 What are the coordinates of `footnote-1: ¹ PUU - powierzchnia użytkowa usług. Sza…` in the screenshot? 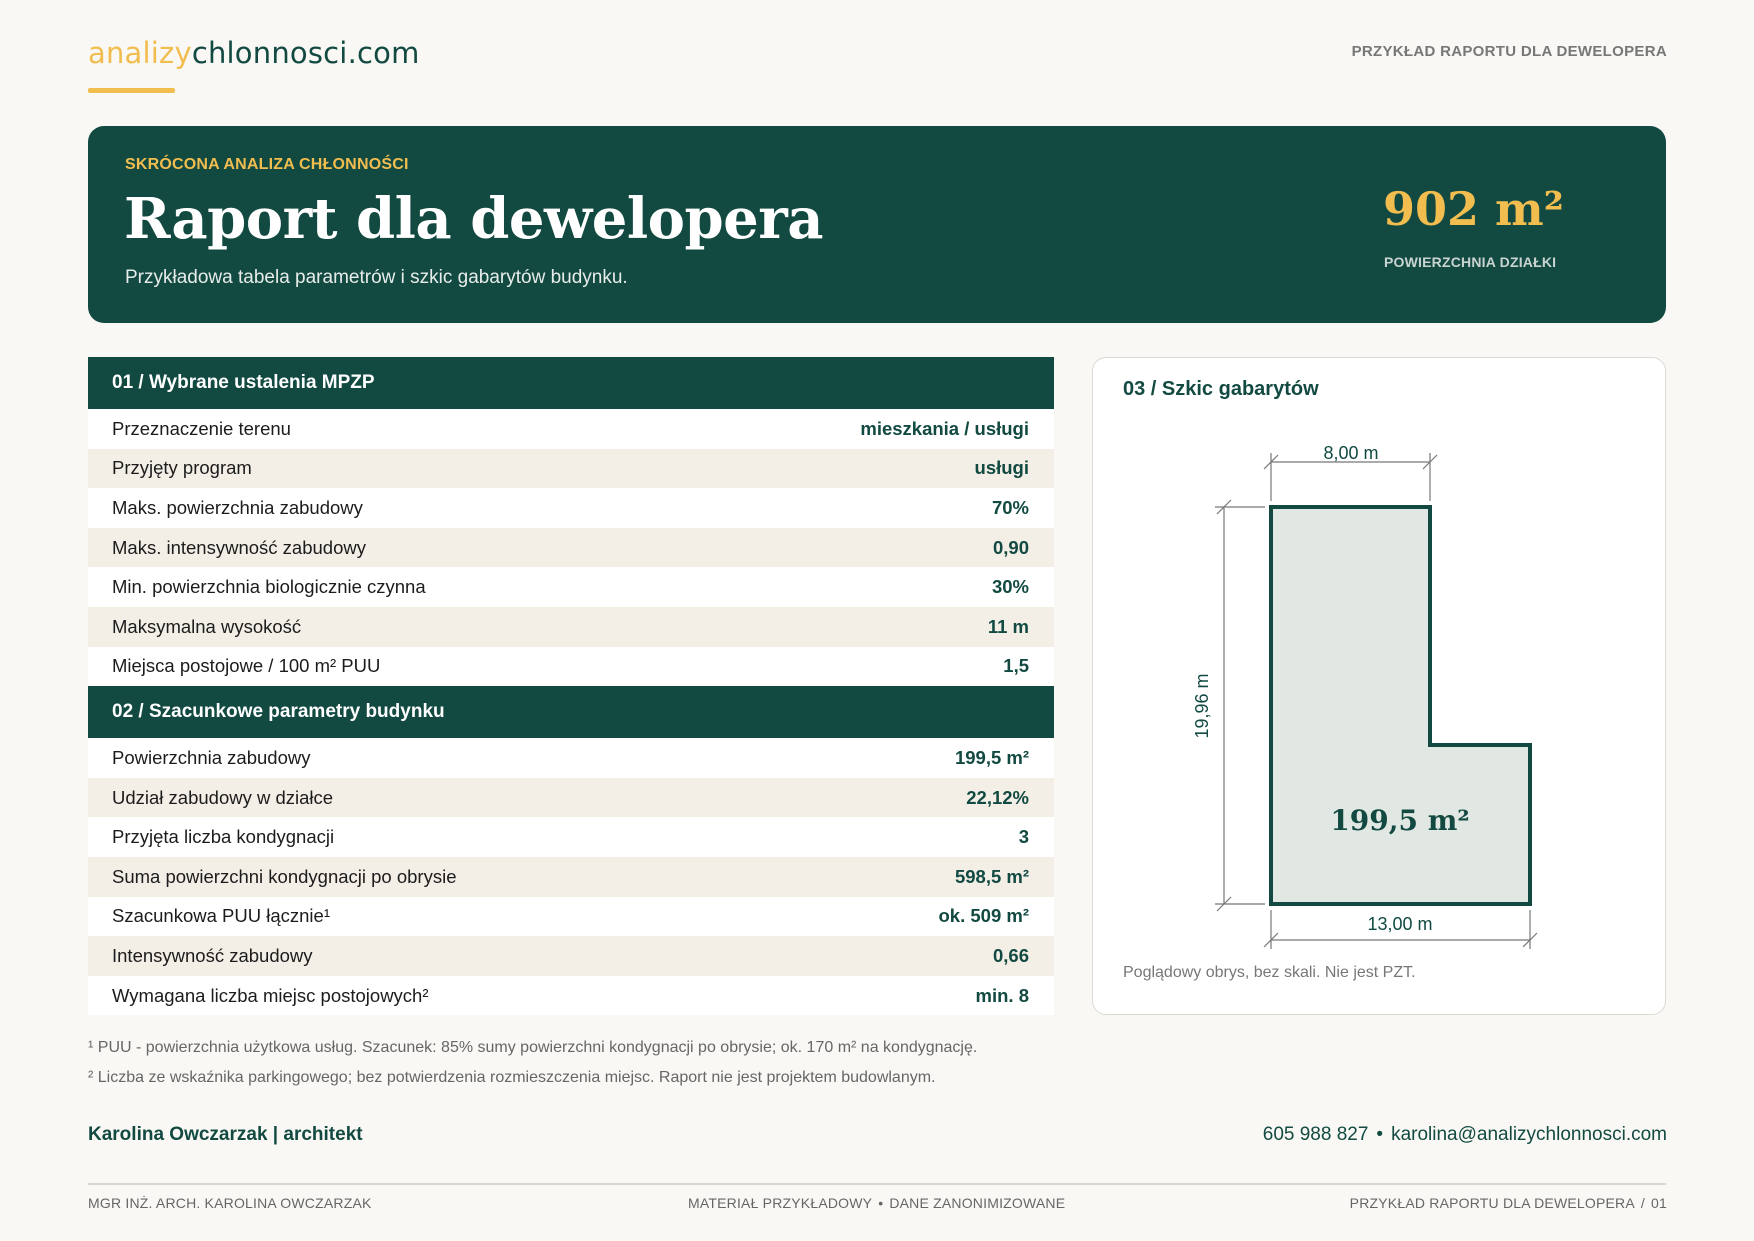 It's located at (533, 1047).